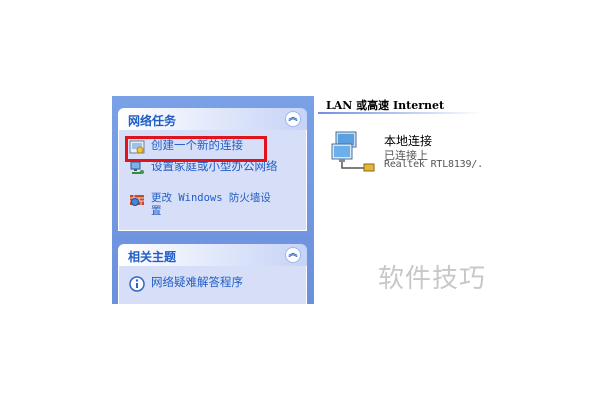 The width and height of the screenshot is (600, 400). Describe the element at coordinates (205, 168) in the screenshot. I see `task-home-network: 设置家庭或小型办公网络` at that location.